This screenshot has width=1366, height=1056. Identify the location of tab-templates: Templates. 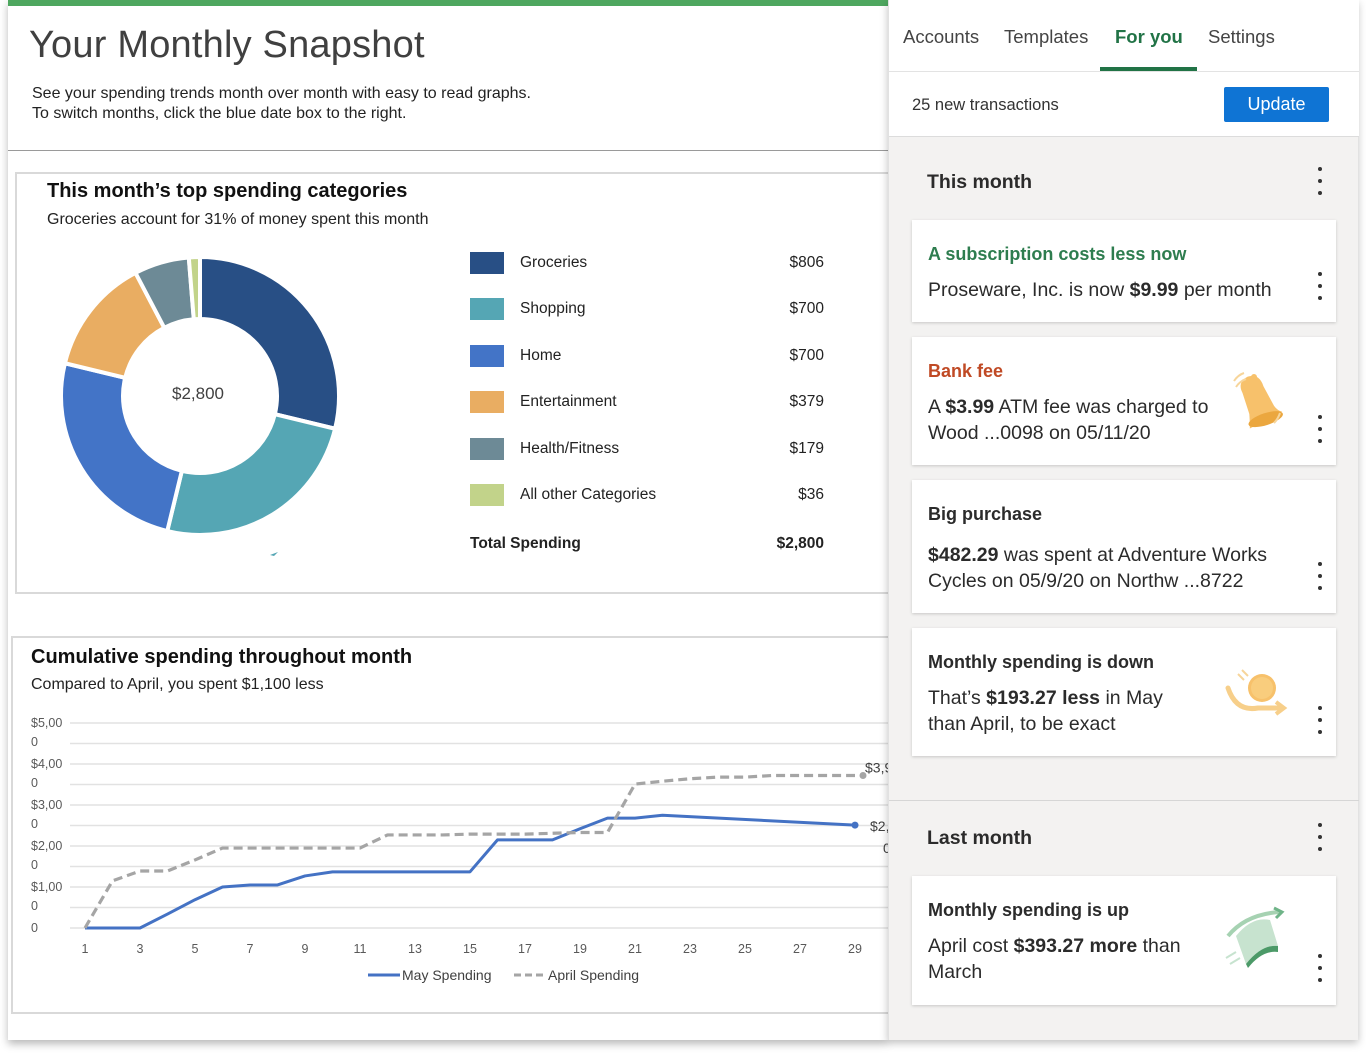
(1046, 37).